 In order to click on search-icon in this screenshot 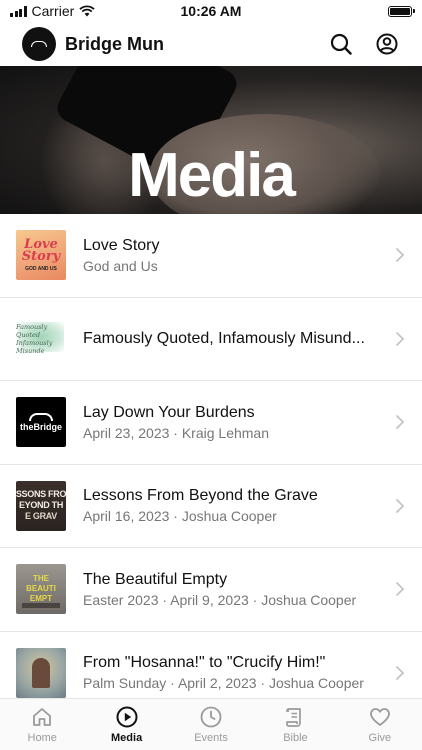, I will do `click(341, 44)`.